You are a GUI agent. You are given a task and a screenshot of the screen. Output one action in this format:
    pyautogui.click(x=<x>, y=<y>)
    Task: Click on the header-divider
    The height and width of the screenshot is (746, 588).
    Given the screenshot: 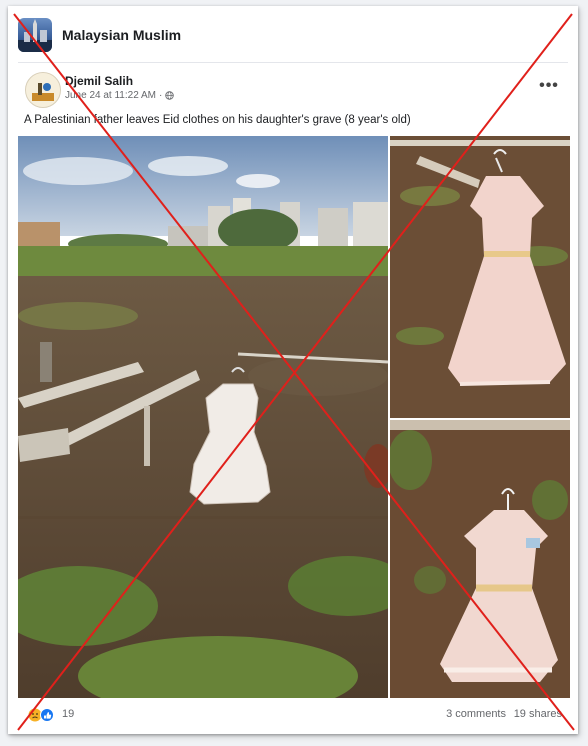 What is the action you would take?
    pyautogui.click(x=293, y=62)
    